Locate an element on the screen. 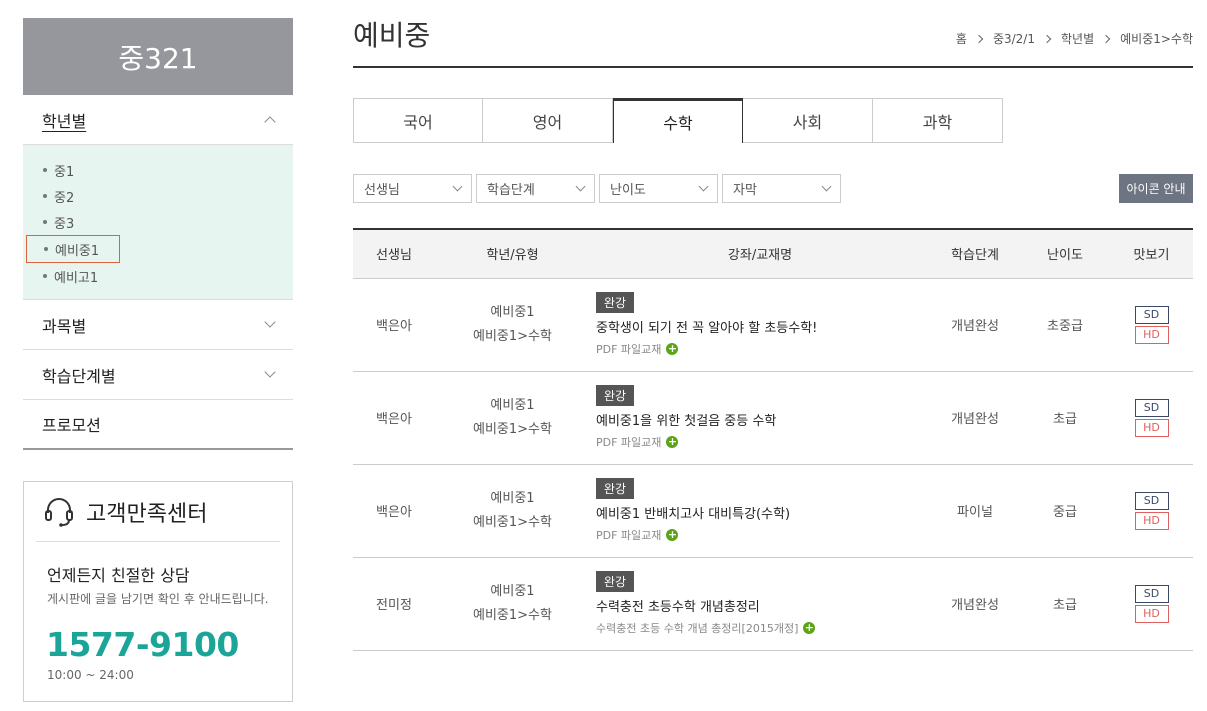 This screenshot has height=711, width=1207. lecture-title: 예비중1 반배치고사 대비특강(수학) is located at coordinates (763, 512).